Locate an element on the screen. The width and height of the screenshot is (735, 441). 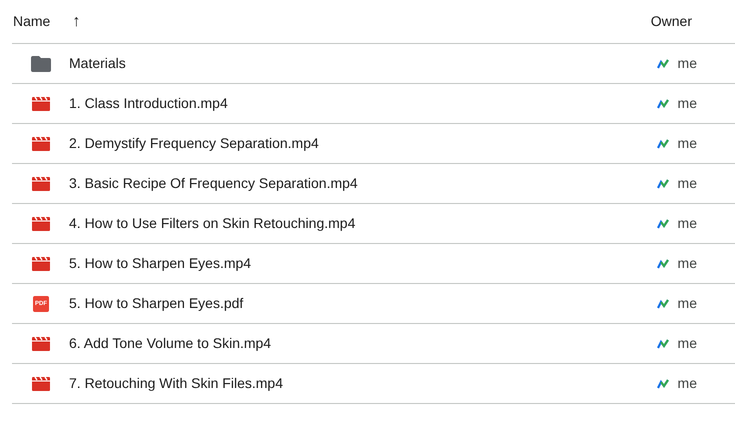
file-name: Materials is located at coordinates (97, 63).